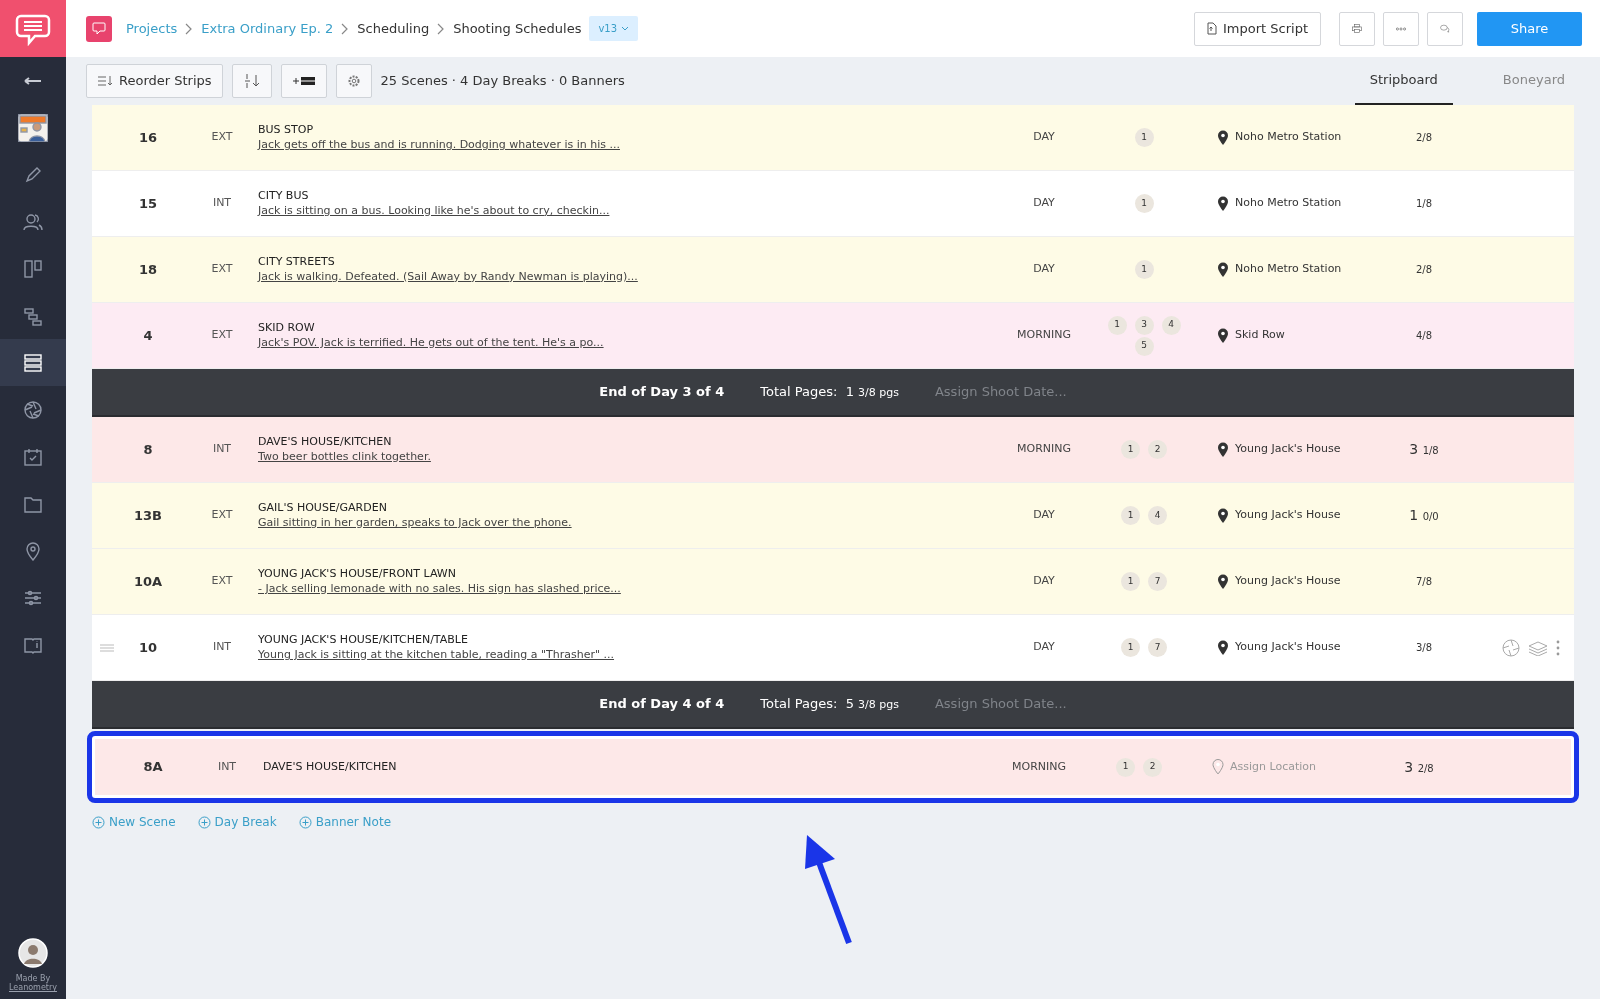 The image size is (1600, 999). I want to click on scene-heading: GAIL'S HOUSE/GARDEN, so click(323, 507).